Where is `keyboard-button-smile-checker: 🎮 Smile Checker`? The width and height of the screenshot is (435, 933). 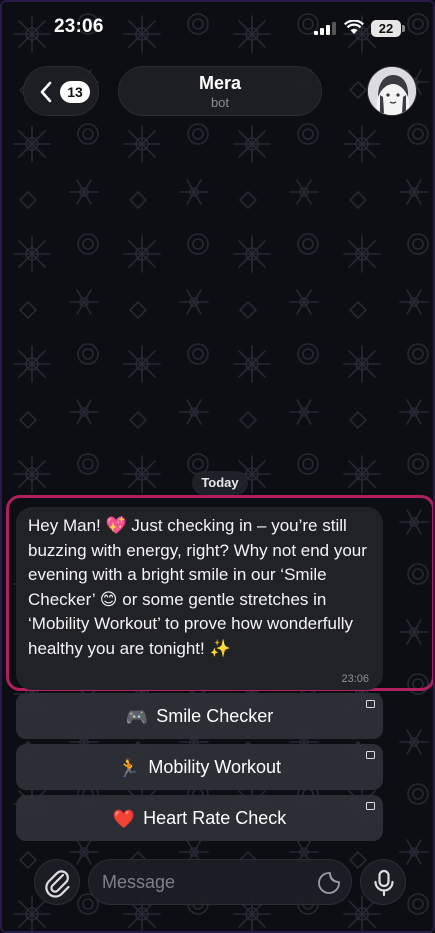
keyboard-button-smile-checker: 🎮 Smile Checker is located at coordinates (199, 716).